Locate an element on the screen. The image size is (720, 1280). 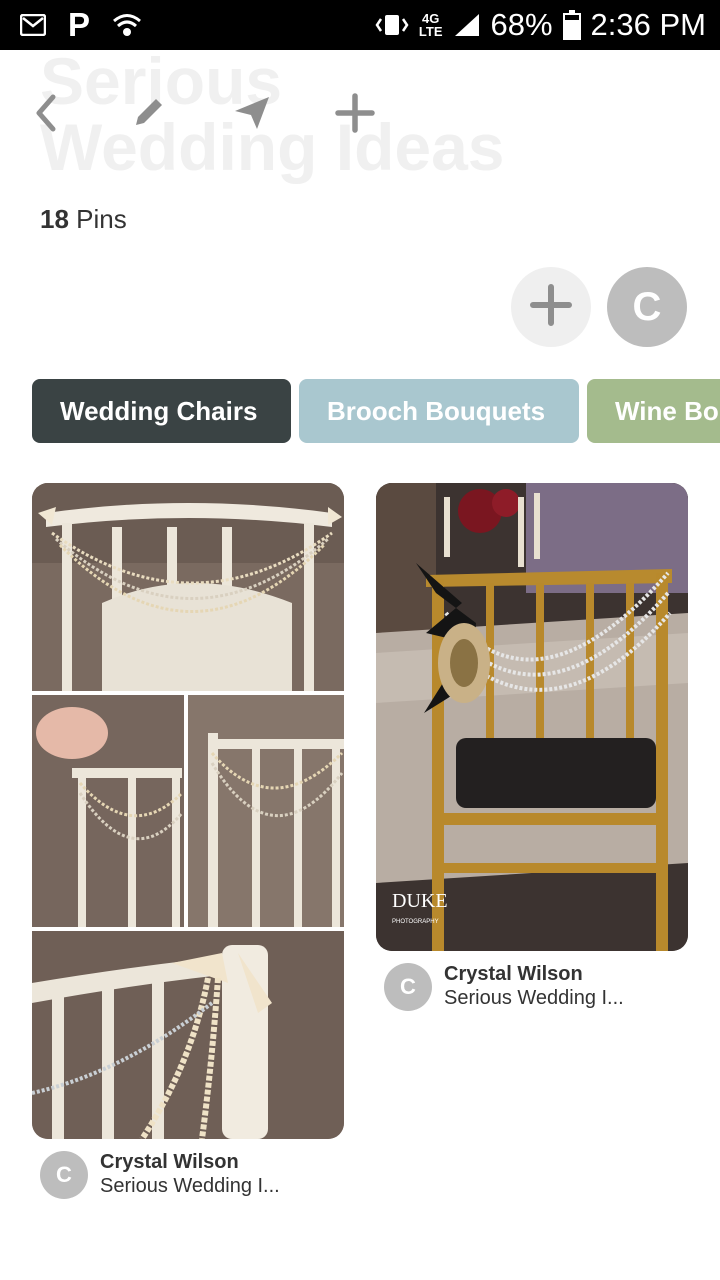
section-chip-label: Wine Bo is located at coordinates (667, 410).